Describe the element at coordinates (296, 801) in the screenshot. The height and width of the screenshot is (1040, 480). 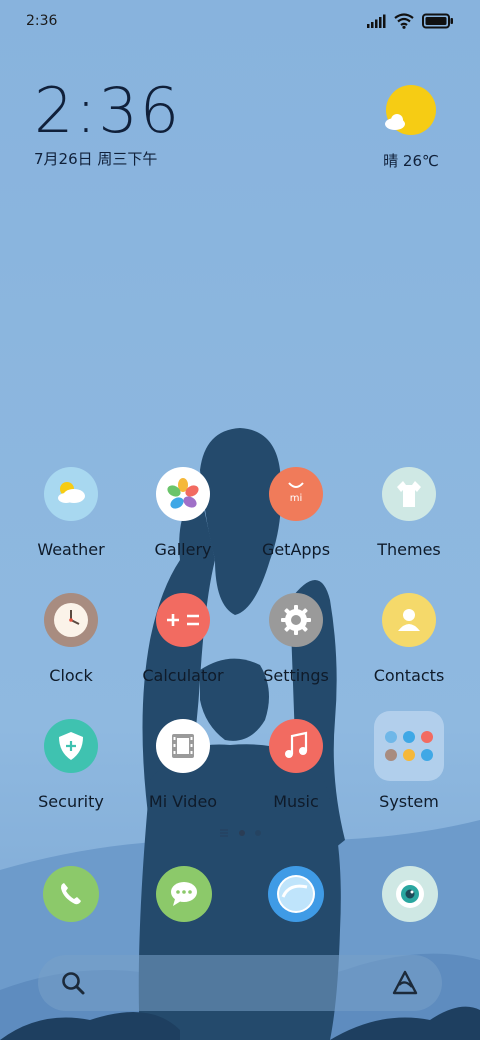
I see `app-label: Music` at that location.